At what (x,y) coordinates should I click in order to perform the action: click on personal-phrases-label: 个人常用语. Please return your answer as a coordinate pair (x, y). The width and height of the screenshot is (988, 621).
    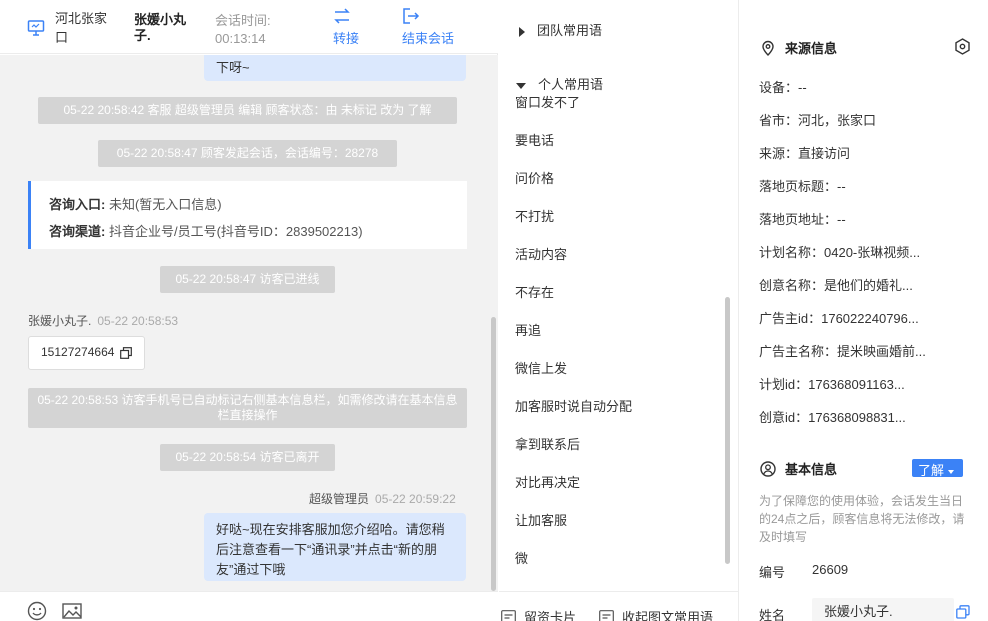
    Looking at the image, I should click on (571, 84).